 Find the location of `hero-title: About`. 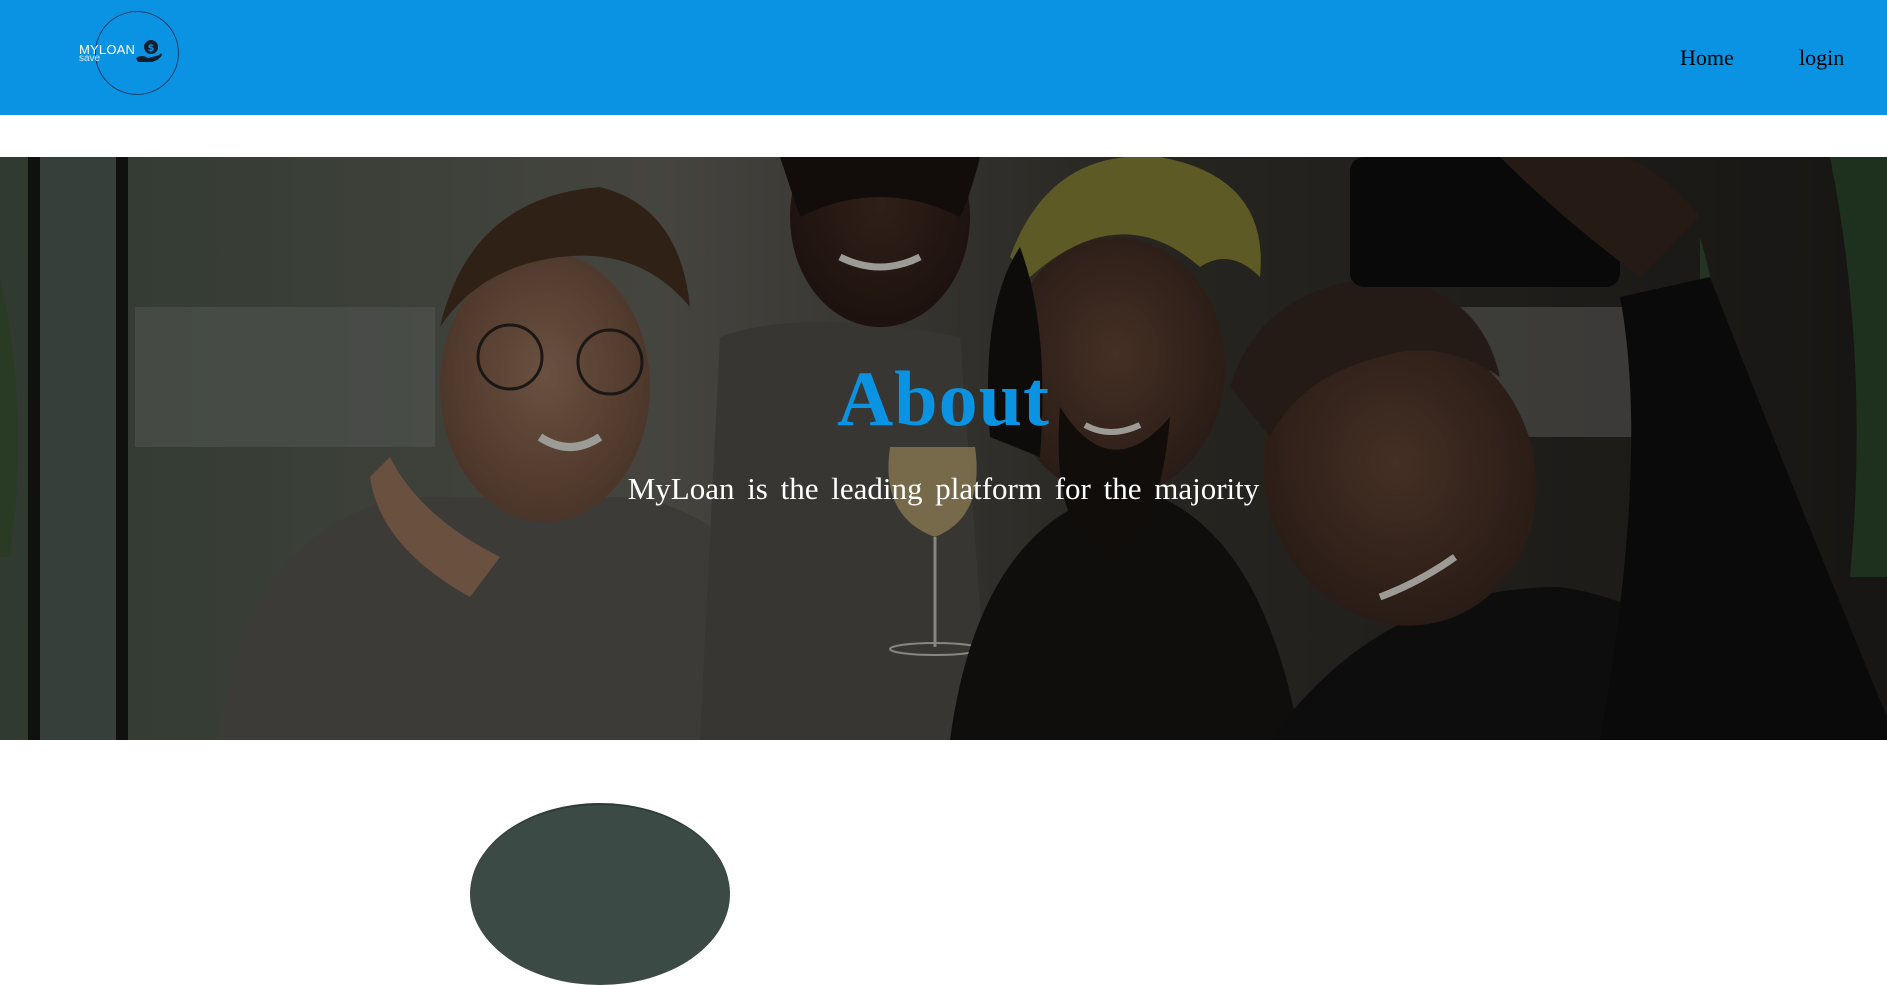

hero-title: About is located at coordinates (943, 398).